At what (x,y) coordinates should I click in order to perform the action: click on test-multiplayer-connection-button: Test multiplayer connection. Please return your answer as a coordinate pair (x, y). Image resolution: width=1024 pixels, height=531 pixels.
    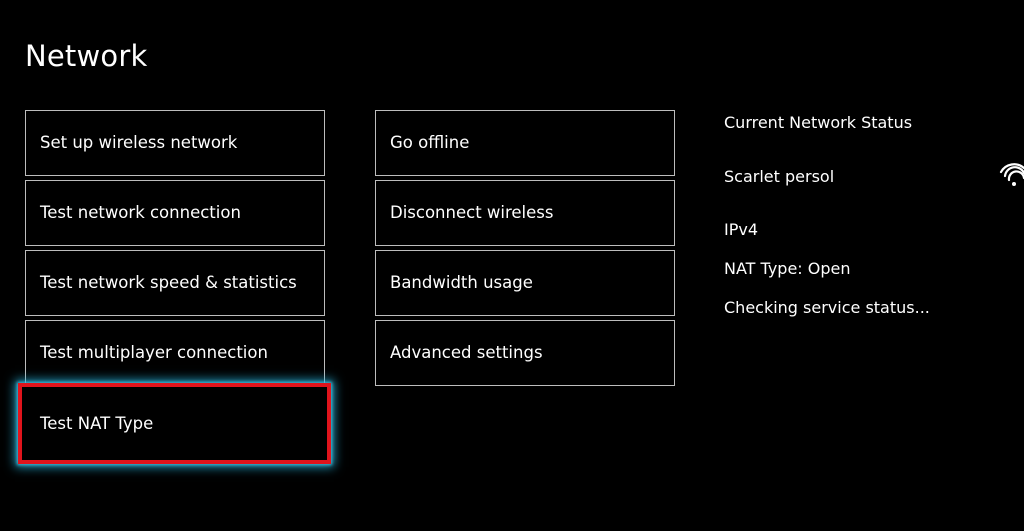
    Looking at the image, I should click on (175, 353).